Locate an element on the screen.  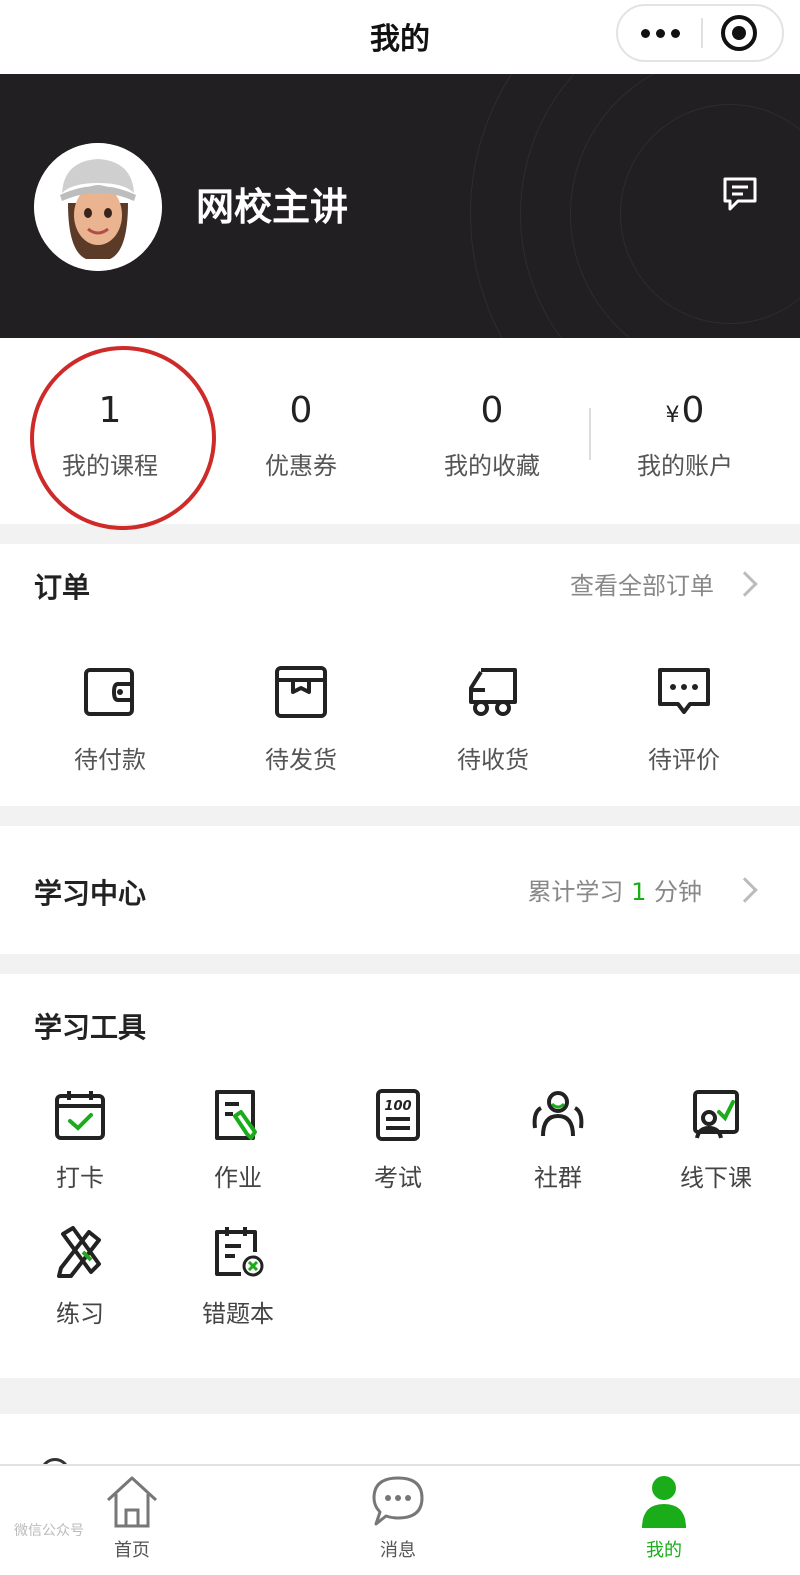
tool-label: 线下课 is located at coordinates (716, 1178).